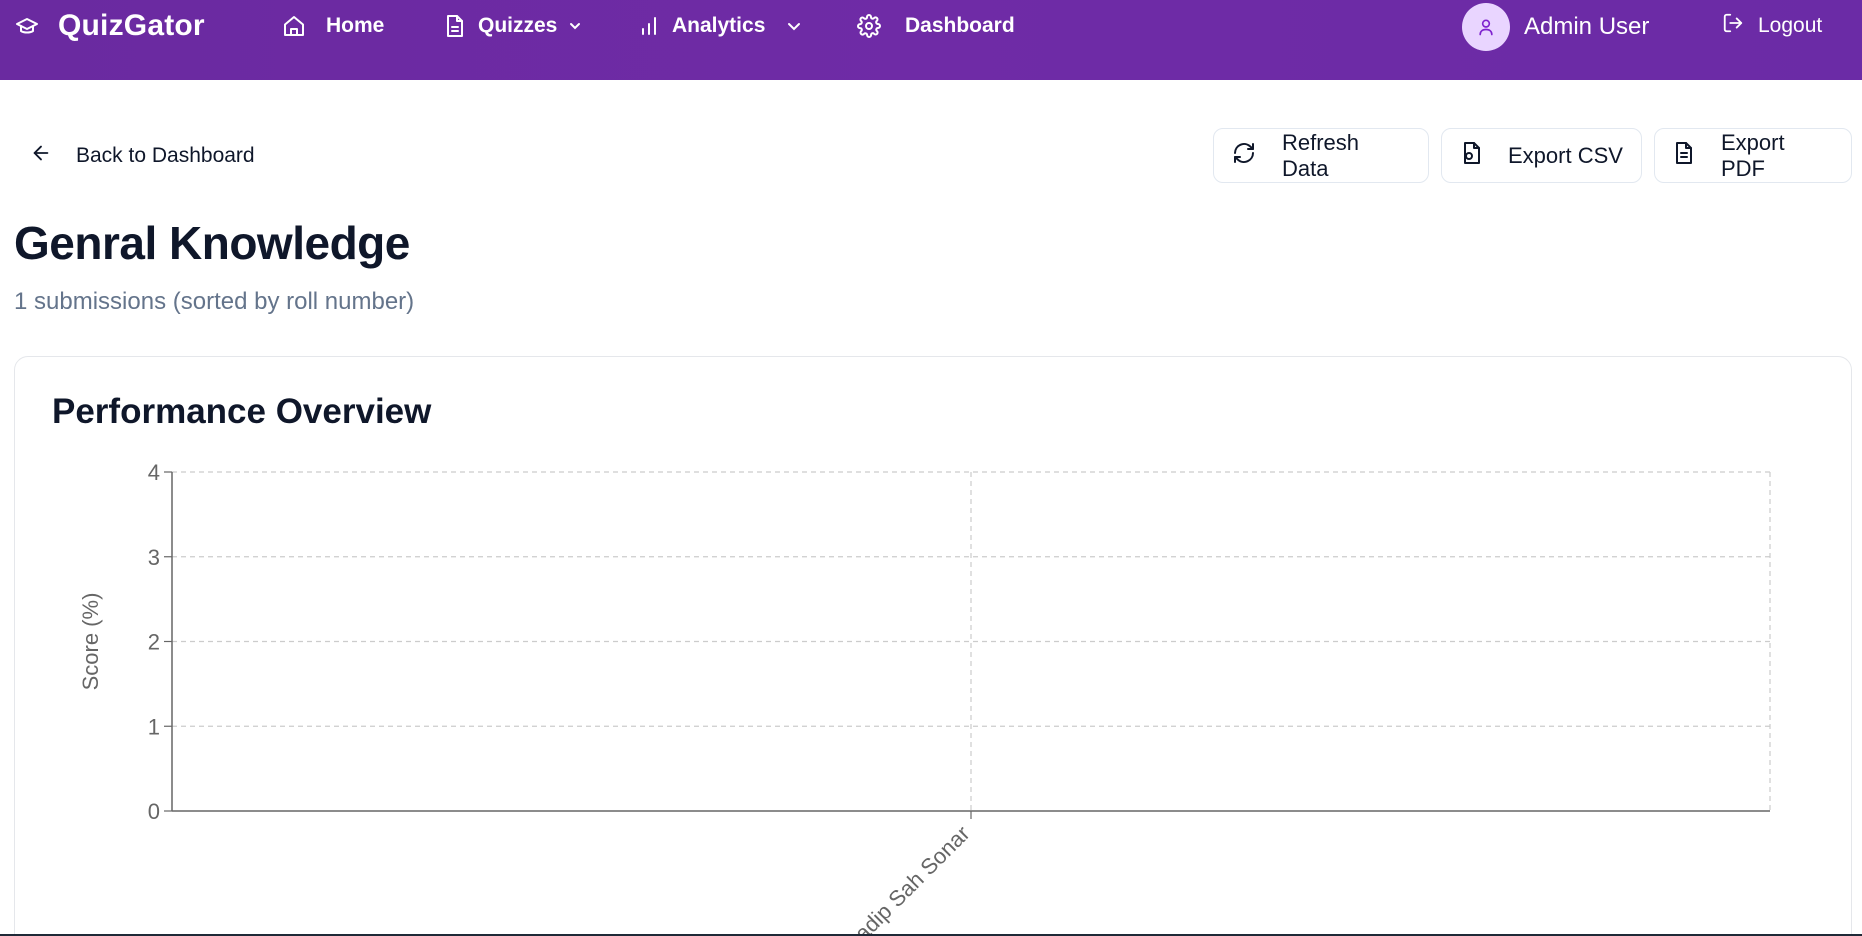 The image size is (1862, 936). I want to click on y-tick-label: 0, so click(154, 811).